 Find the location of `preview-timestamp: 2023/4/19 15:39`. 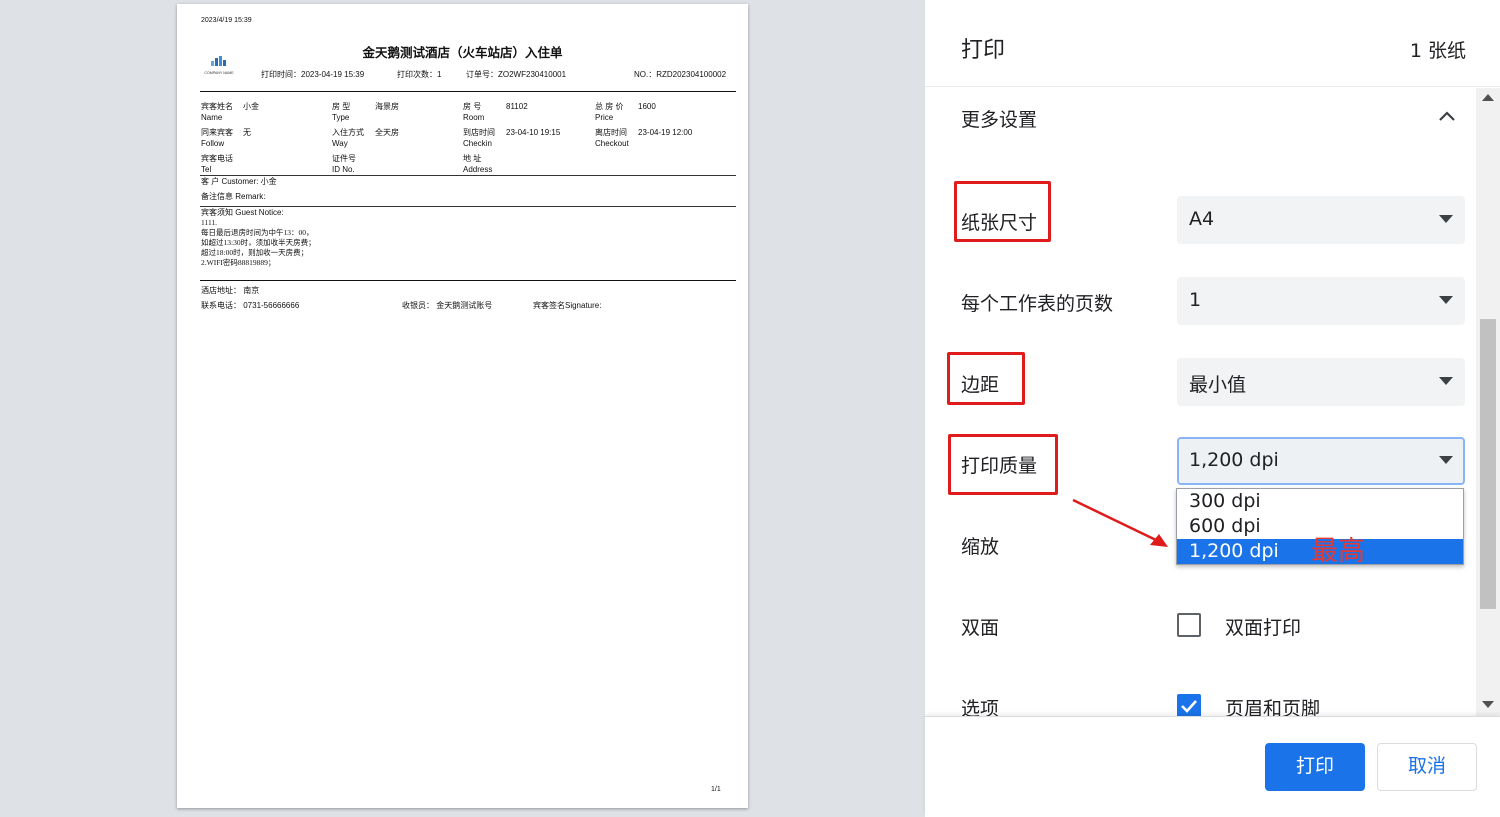

preview-timestamp: 2023/4/19 15:39 is located at coordinates (226, 20).